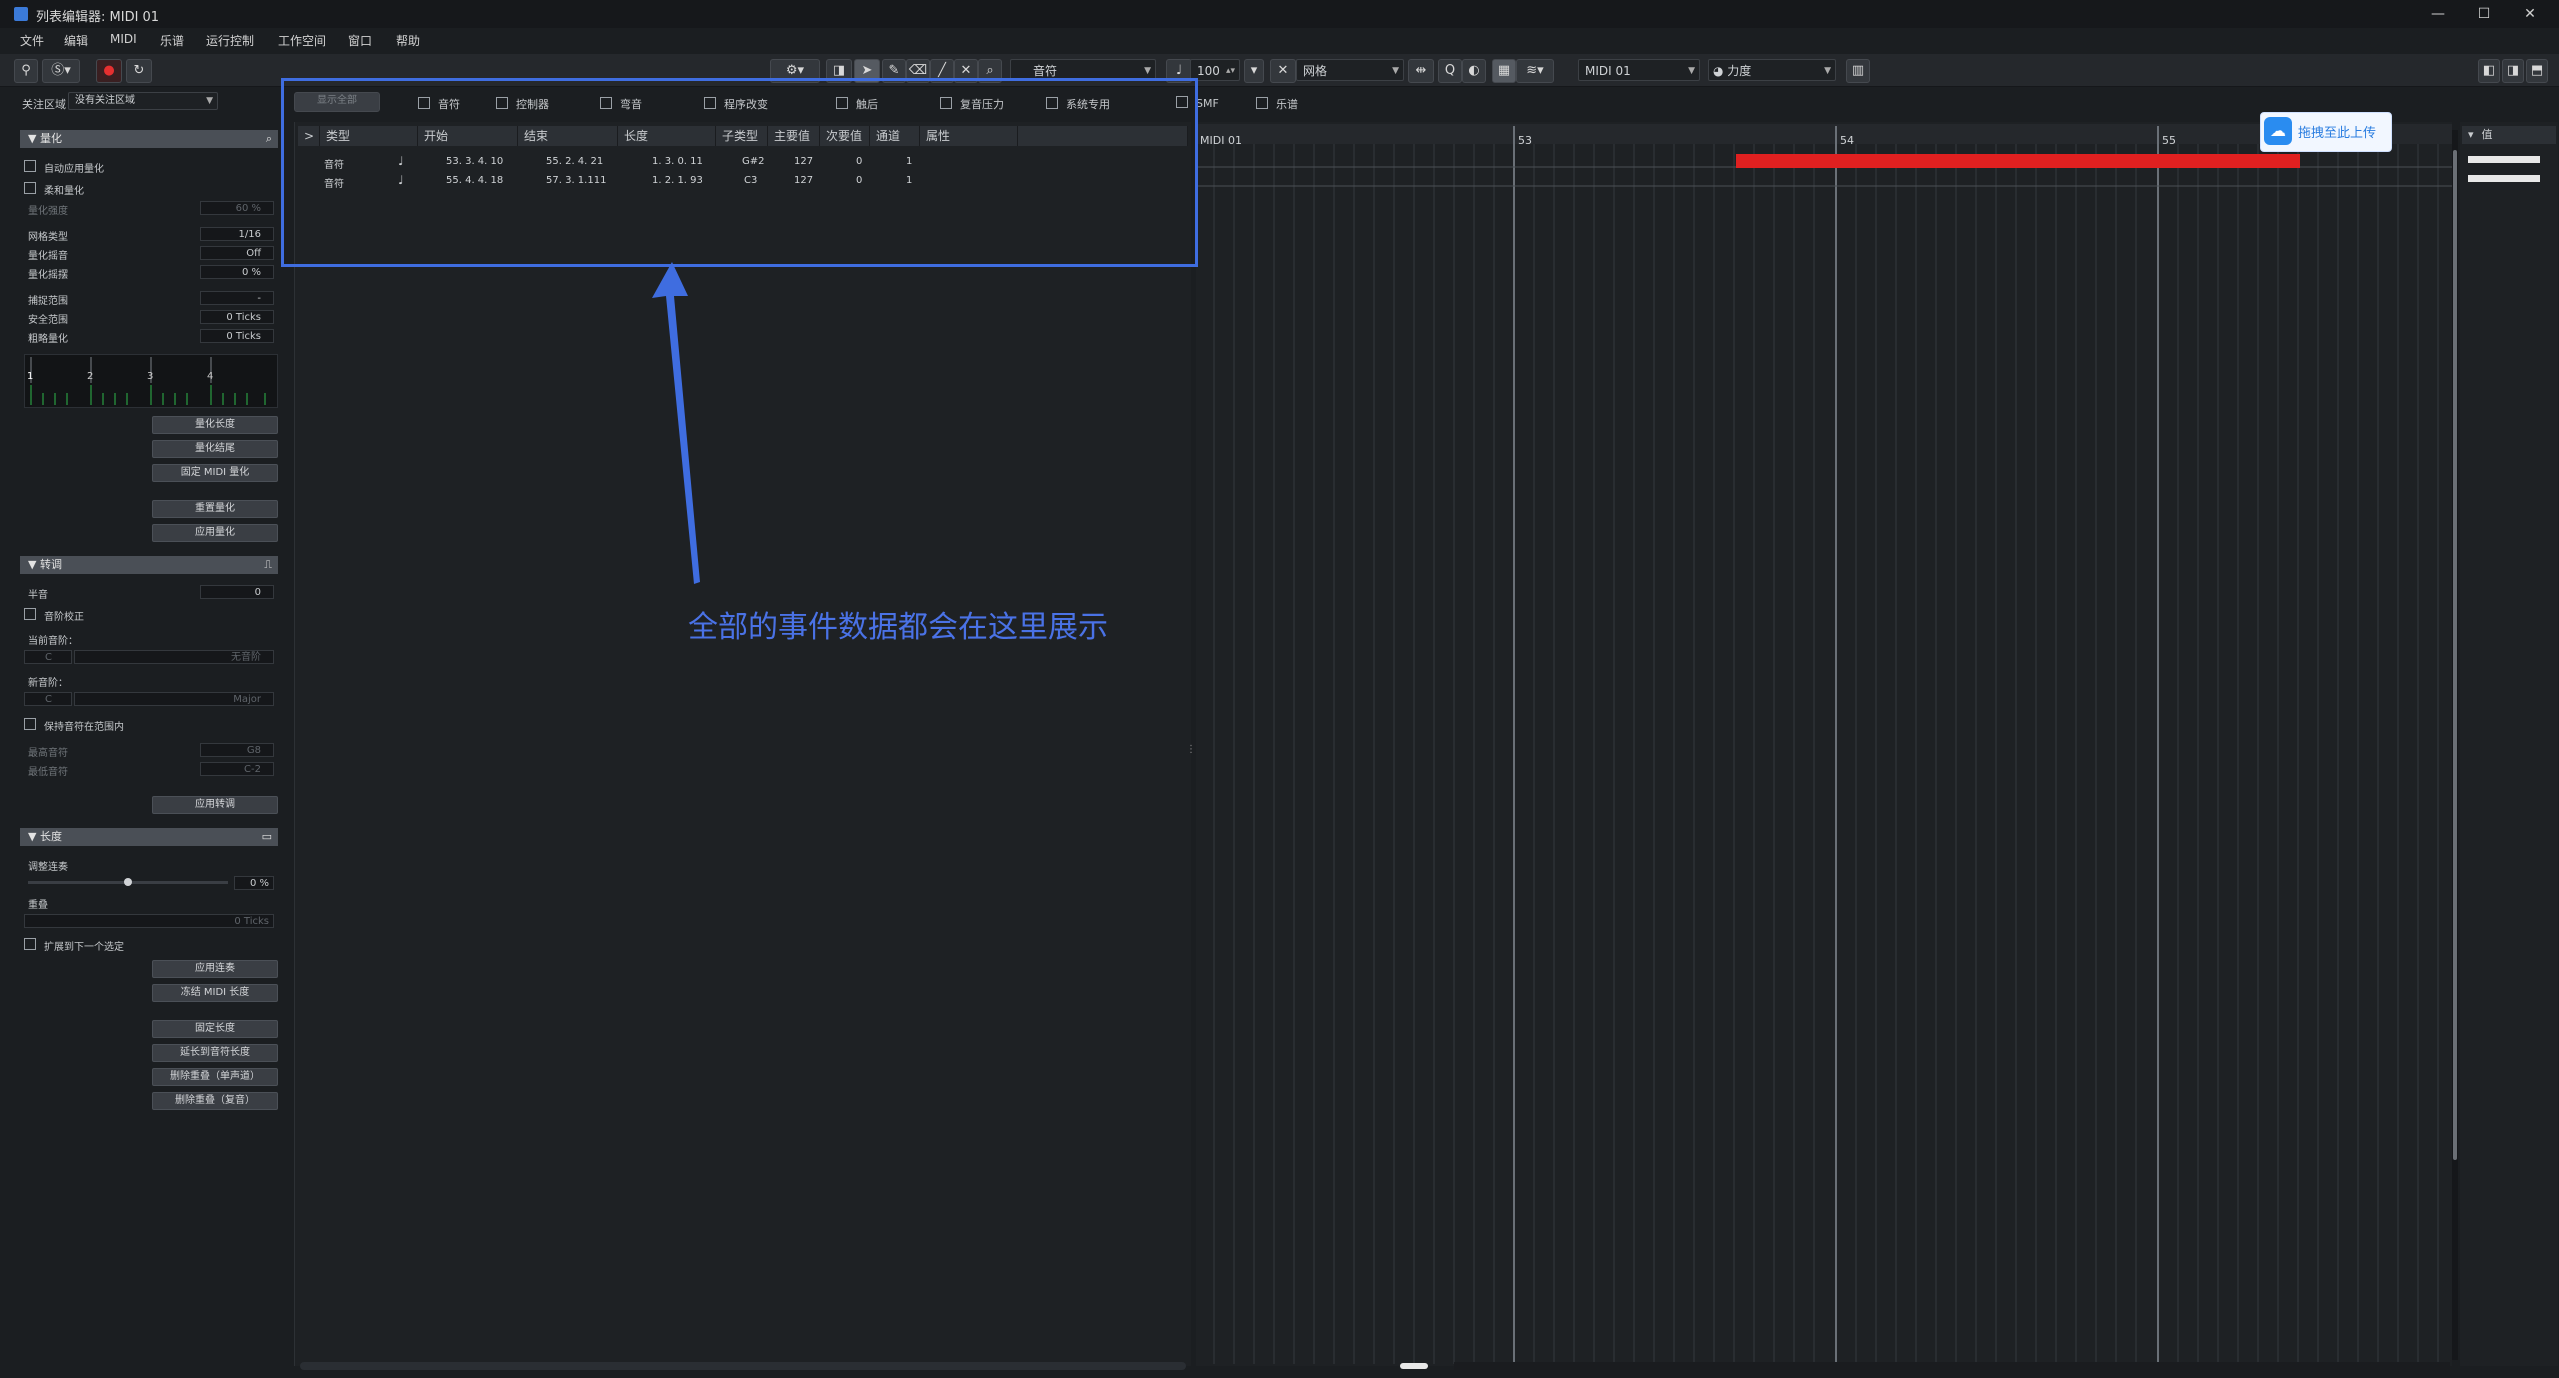  I want to click on focus-label: 关注区域, so click(44, 104).